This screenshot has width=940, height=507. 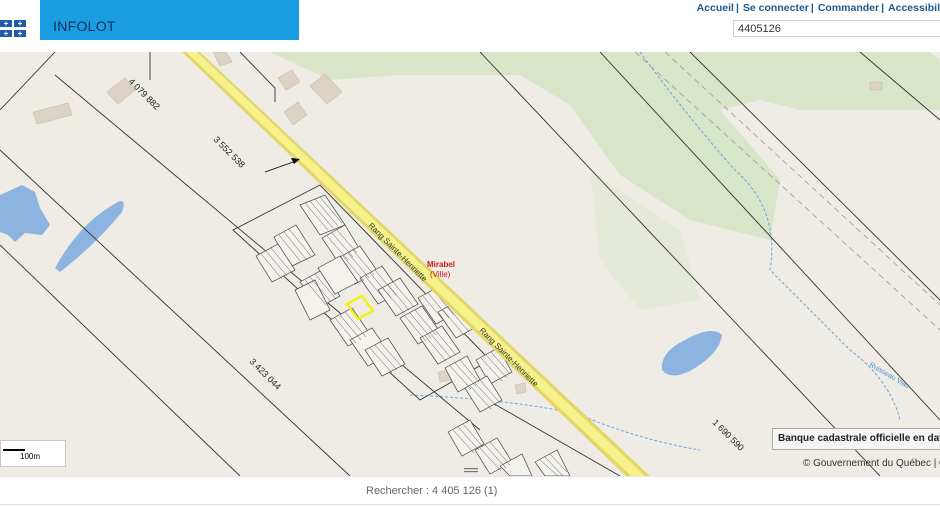 What do you see at coordinates (30, 456) in the screenshot?
I see `scale-bar-label: 100m` at bounding box center [30, 456].